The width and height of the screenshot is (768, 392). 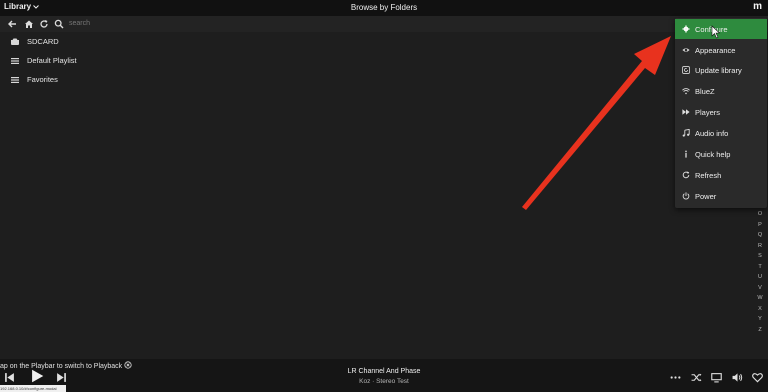 What do you see at coordinates (716, 32) in the screenshot?
I see `mouse-cursor-icon` at bounding box center [716, 32].